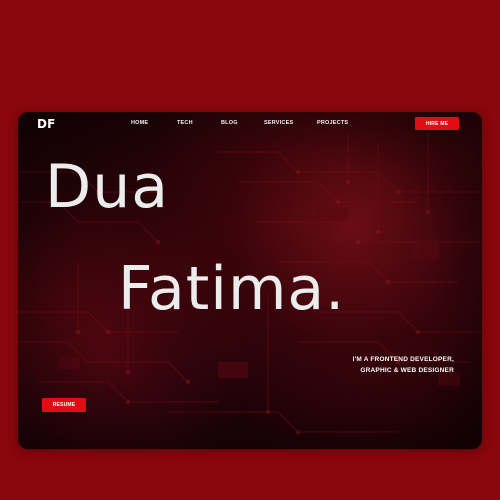 This screenshot has height=500, width=500. What do you see at coordinates (278, 123) in the screenshot?
I see `nav-services: SERVICES` at bounding box center [278, 123].